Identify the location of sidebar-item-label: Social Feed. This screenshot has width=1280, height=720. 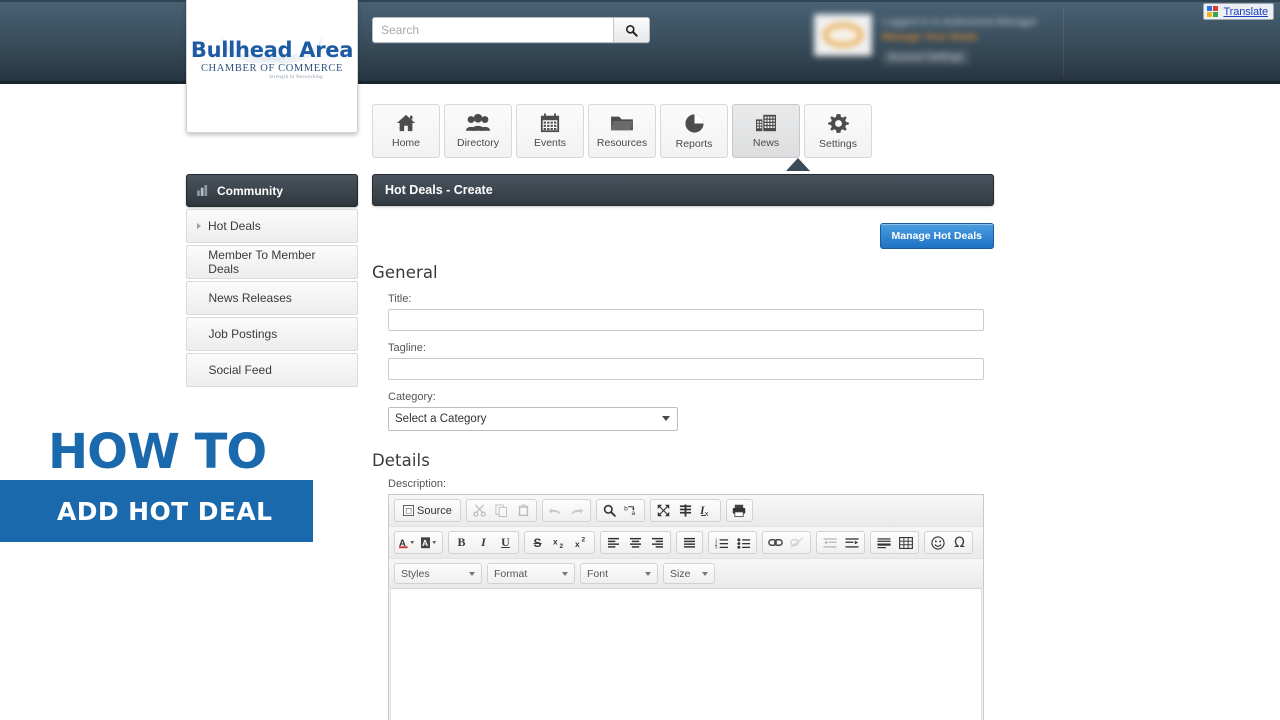
(240, 370).